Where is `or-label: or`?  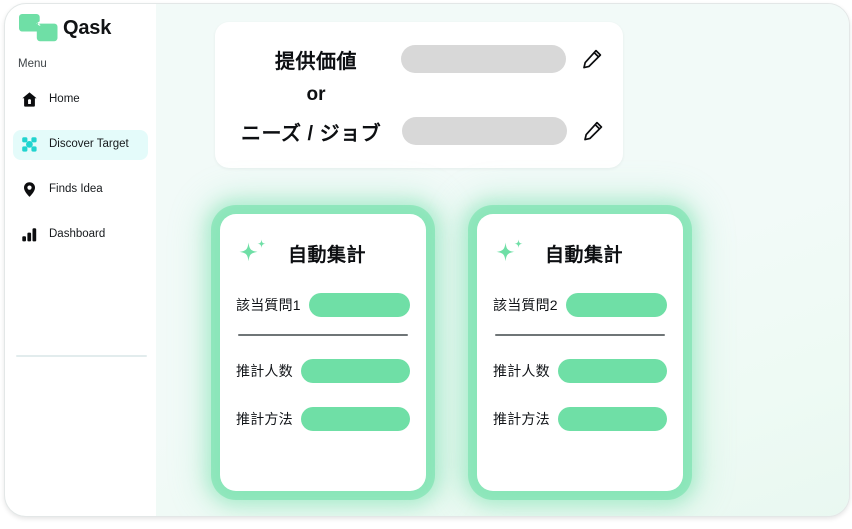
or-label: or is located at coordinates (316, 94).